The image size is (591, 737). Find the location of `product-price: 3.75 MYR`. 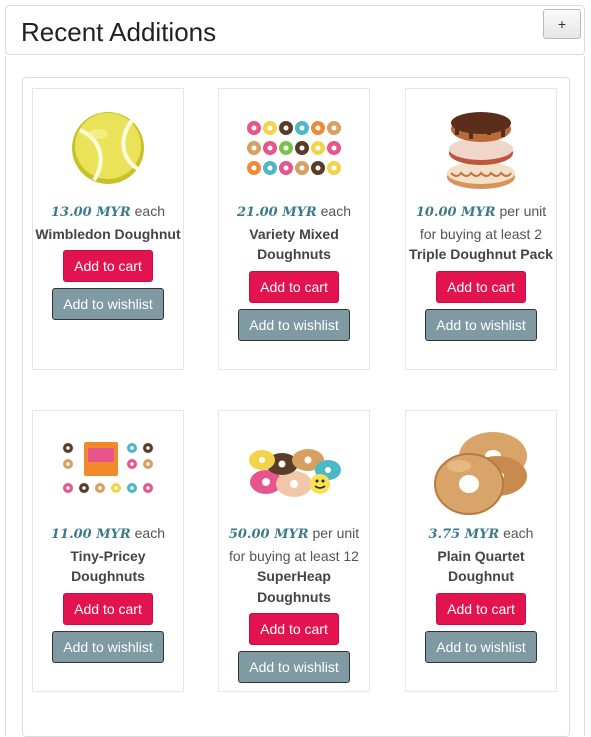

product-price: 3.75 MYR is located at coordinates (464, 534).